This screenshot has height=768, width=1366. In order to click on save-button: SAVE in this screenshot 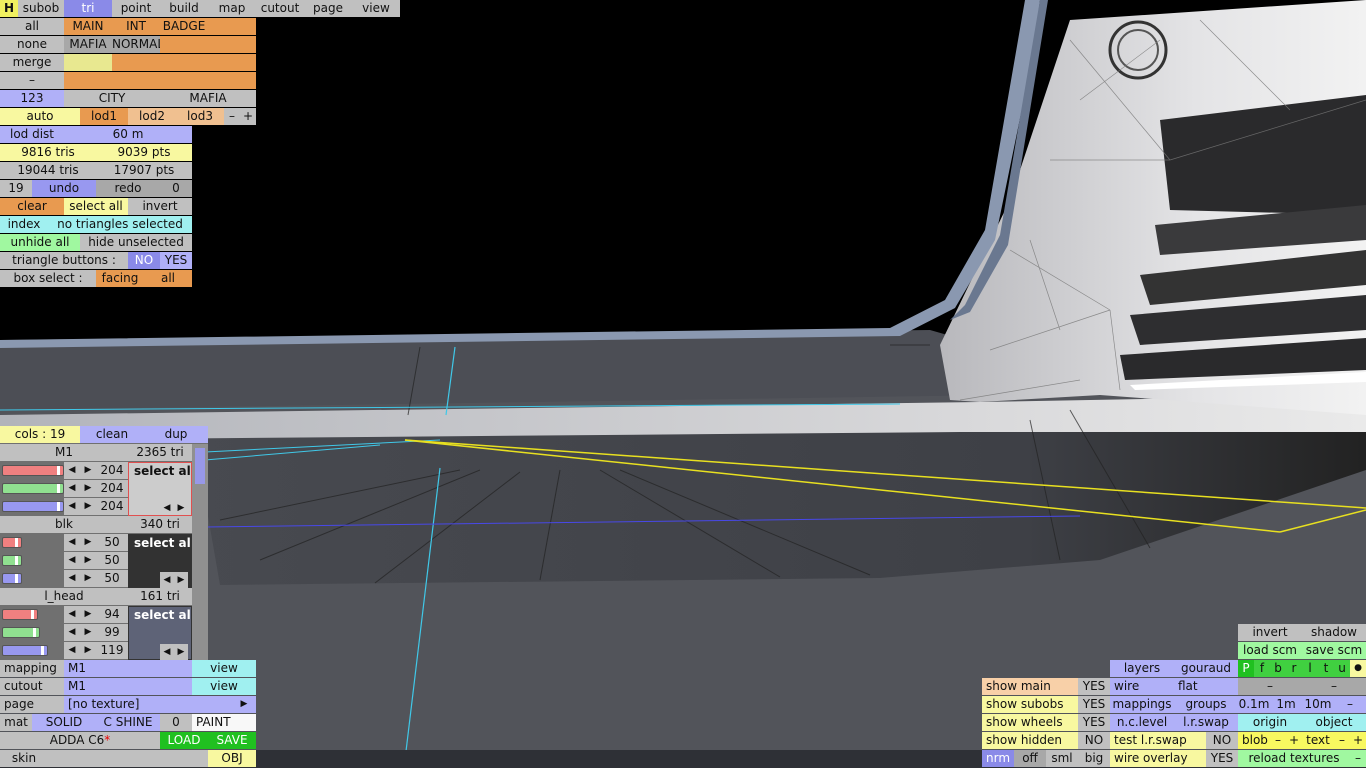, I will do `click(232, 740)`.